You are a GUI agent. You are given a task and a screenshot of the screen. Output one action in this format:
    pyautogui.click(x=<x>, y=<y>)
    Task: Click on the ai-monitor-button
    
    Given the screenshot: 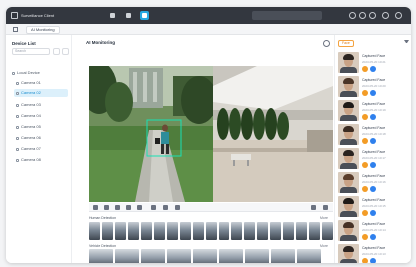 What is the action you would take?
    pyautogui.click(x=144, y=15)
    